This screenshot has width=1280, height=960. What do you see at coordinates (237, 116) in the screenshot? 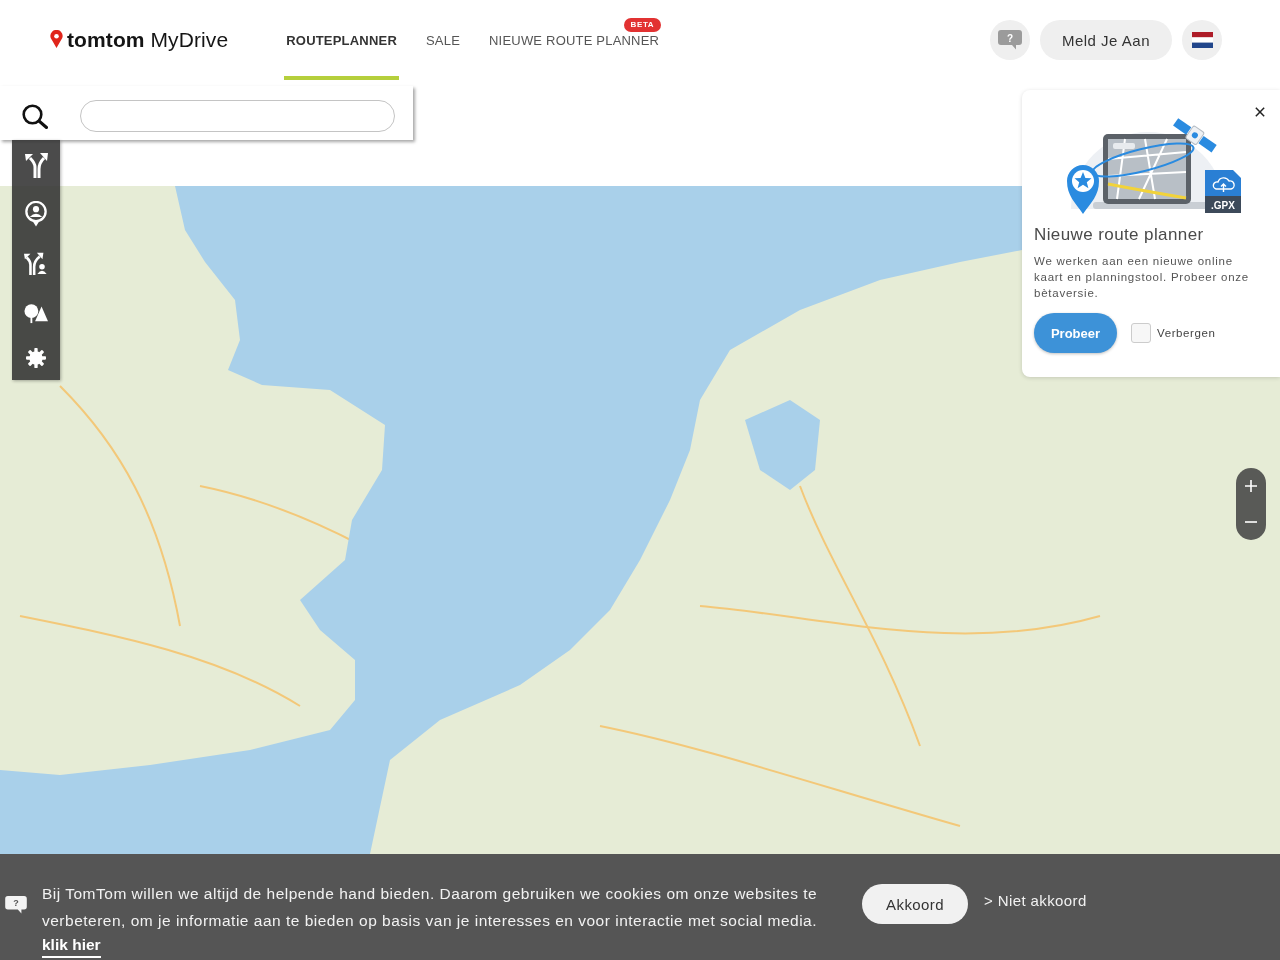
I see `search-field` at bounding box center [237, 116].